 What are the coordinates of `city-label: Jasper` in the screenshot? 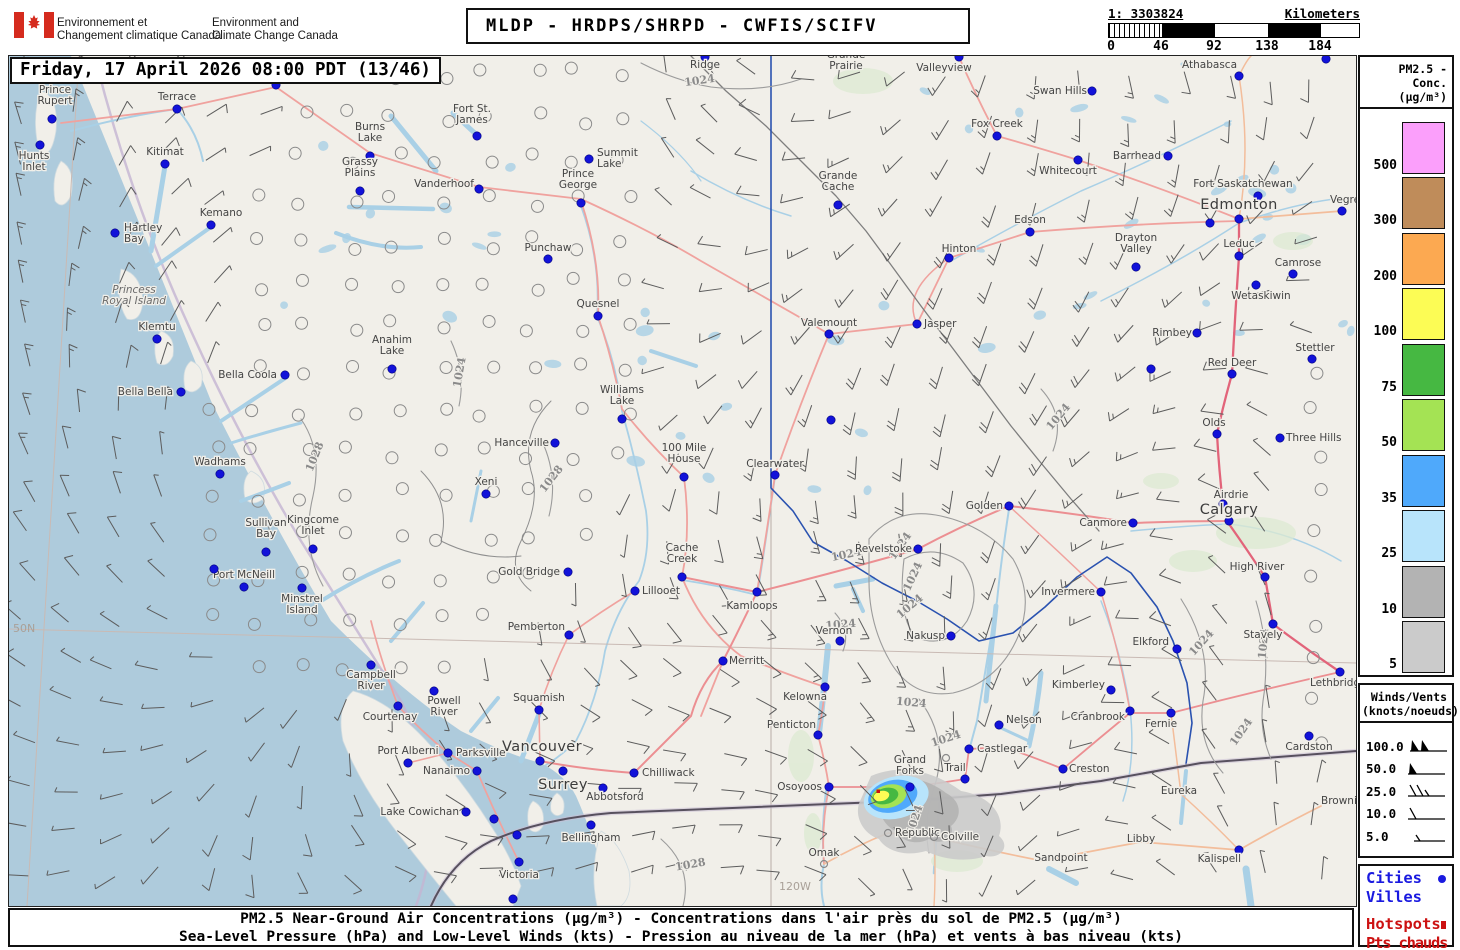 It's located at (940, 324).